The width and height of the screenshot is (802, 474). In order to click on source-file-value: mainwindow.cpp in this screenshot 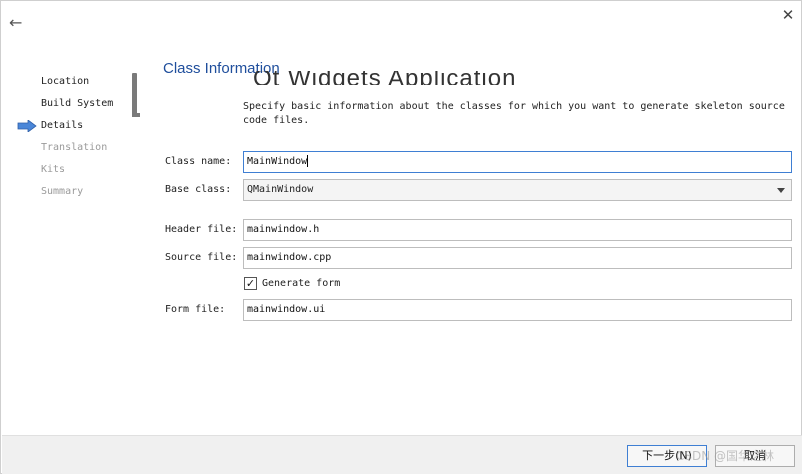, I will do `click(289, 257)`.